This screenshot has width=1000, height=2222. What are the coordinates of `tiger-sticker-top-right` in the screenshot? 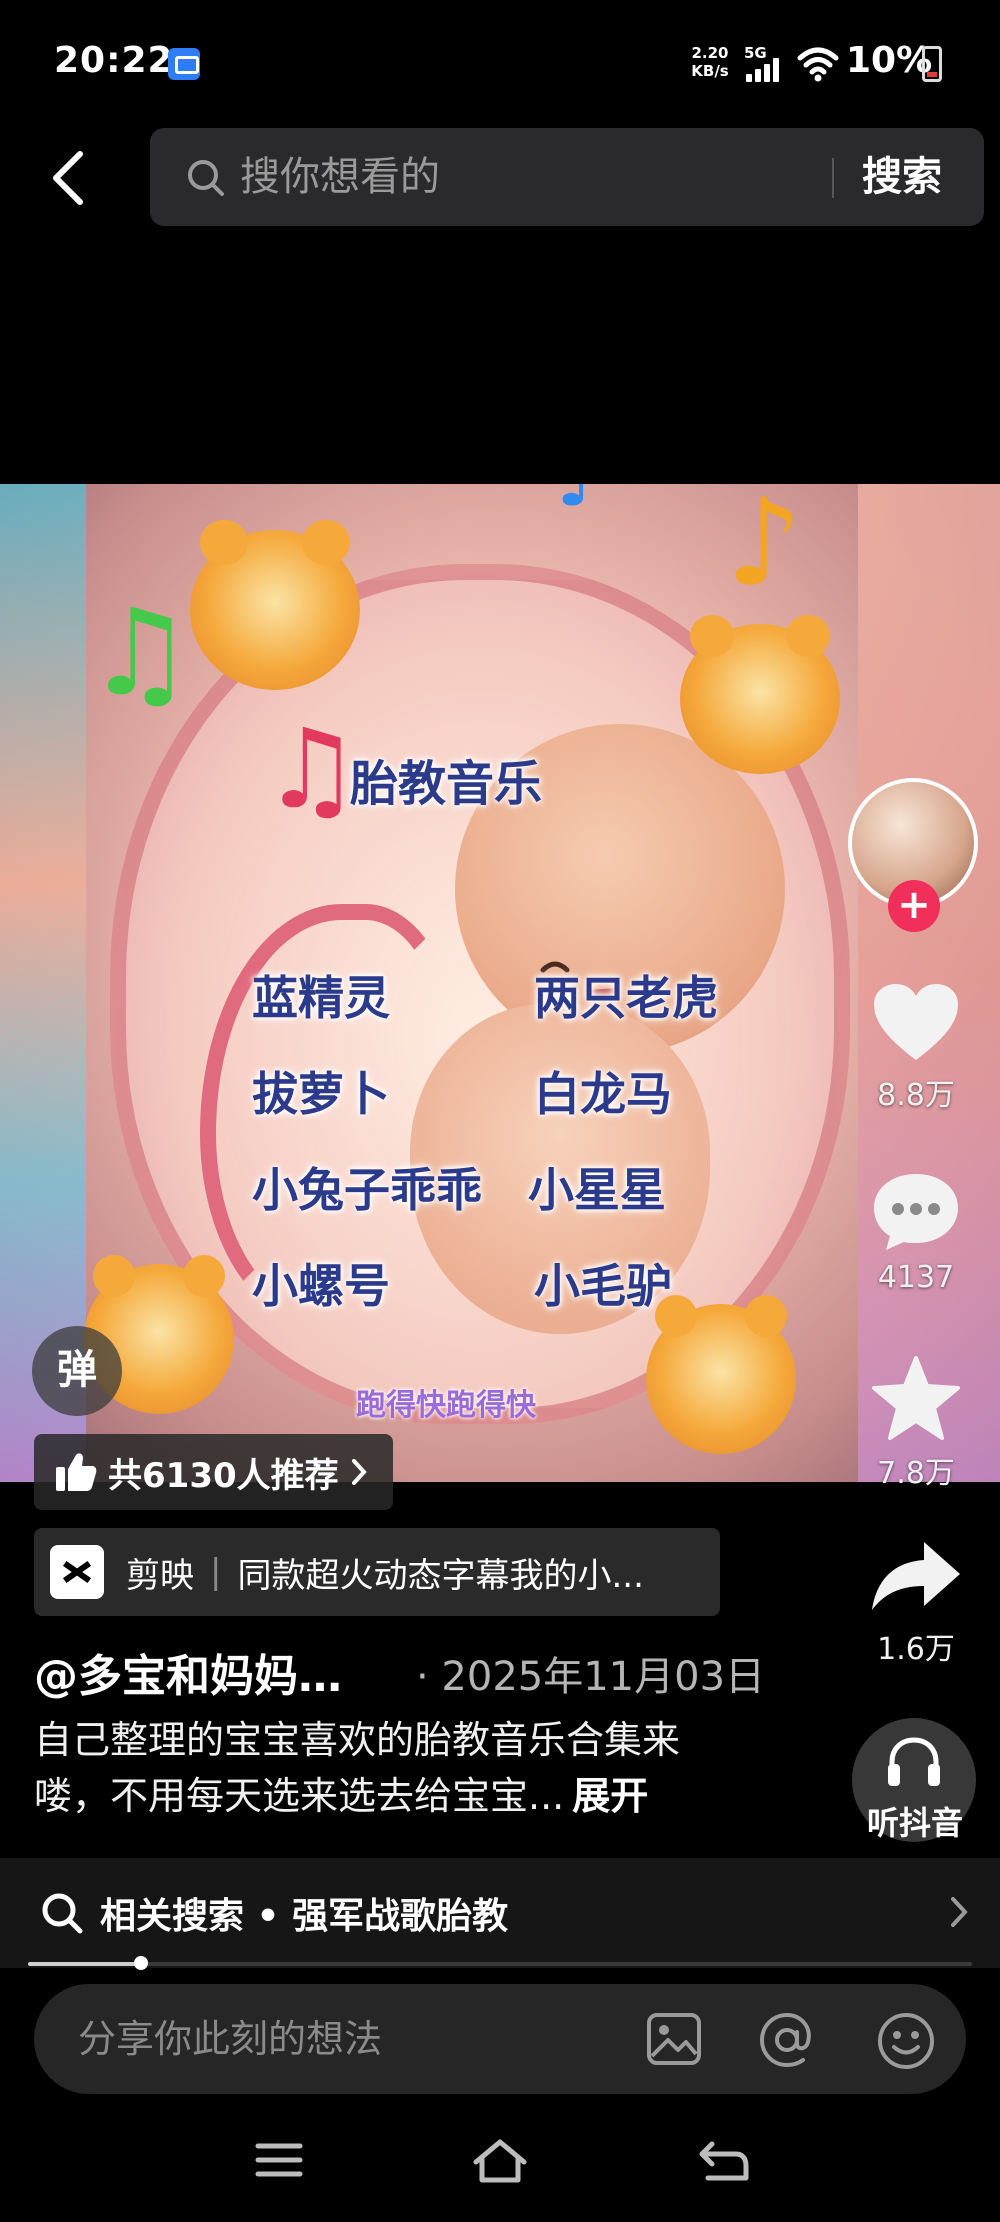 It's located at (760, 694).